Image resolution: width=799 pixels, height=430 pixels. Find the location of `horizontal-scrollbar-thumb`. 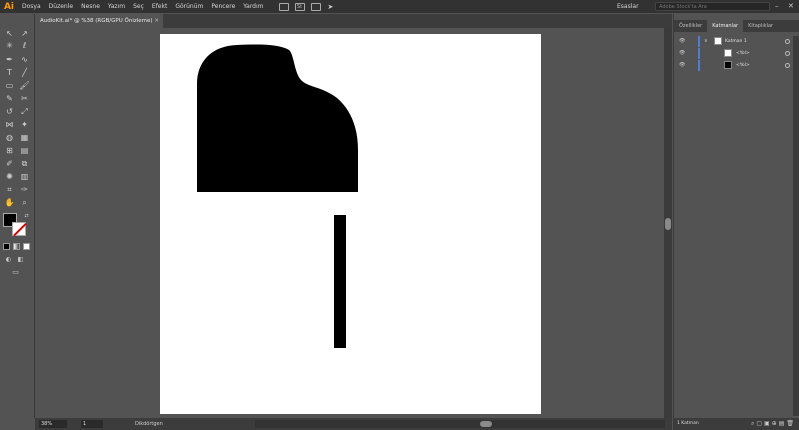

horizontal-scrollbar-thumb is located at coordinates (486, 424).